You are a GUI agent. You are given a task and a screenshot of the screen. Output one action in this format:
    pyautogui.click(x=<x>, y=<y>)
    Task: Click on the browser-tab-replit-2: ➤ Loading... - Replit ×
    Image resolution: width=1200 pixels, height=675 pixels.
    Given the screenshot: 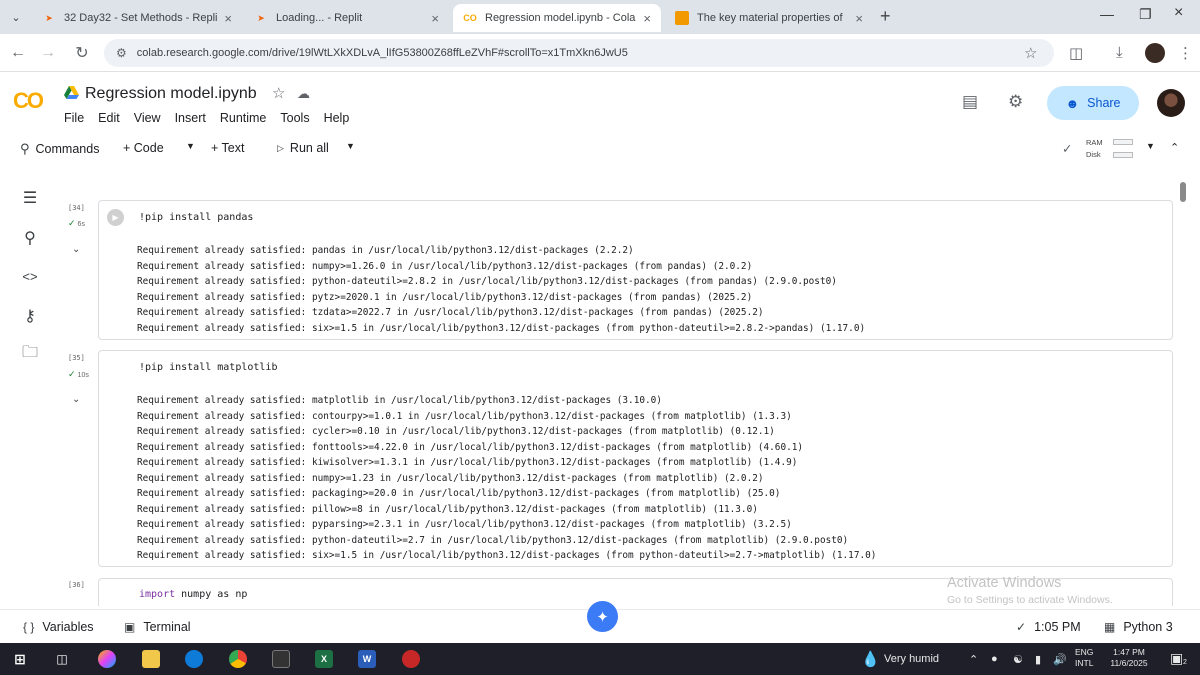 What is the action you would take?
    pyautogui.click(x=346, y=18)
    